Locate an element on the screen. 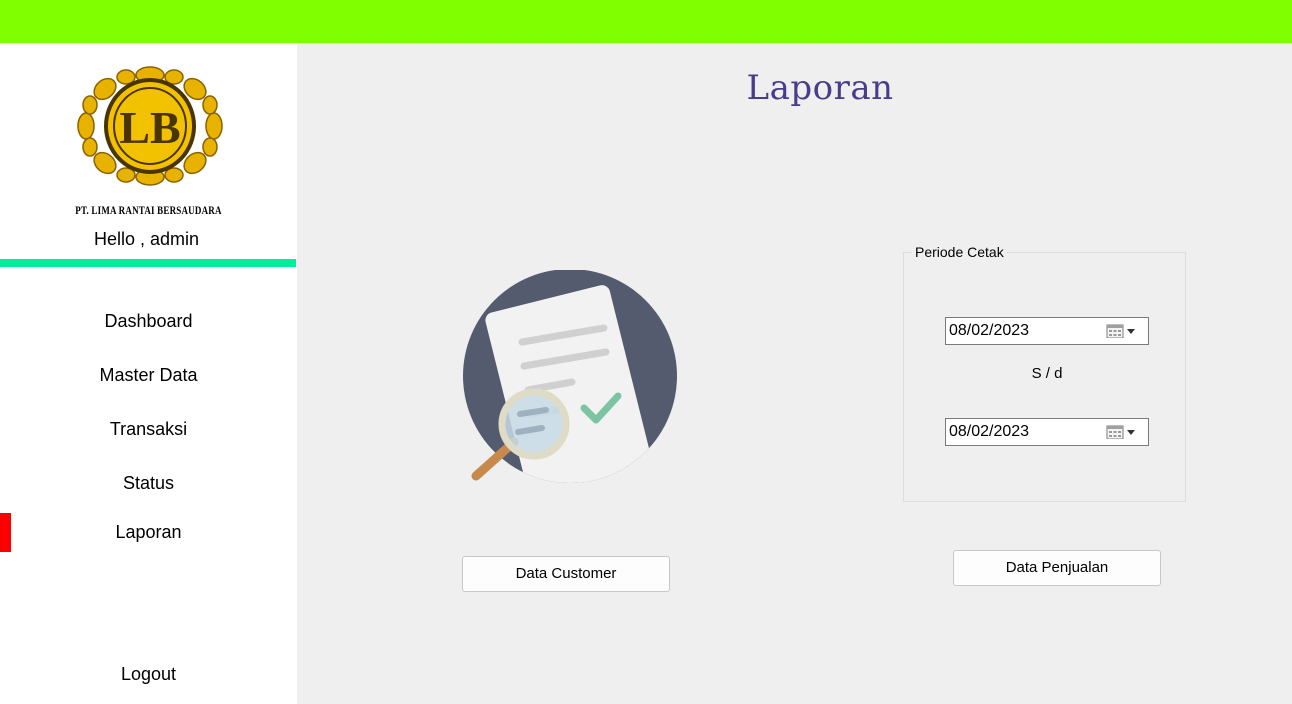  start-date-picker: 08/02/2023 is located at coordinates (1047, 331).